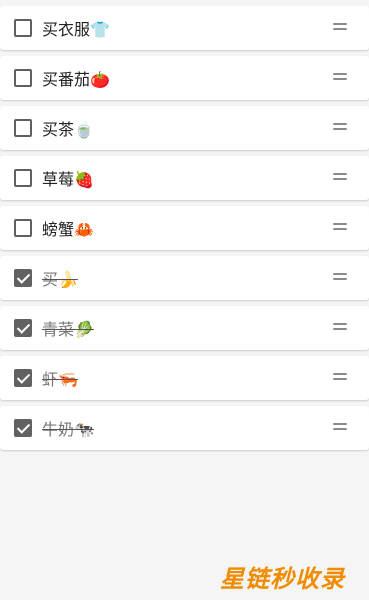 The image size is (369, 600). Describe the element at coordinates (68, 179) in the screenshot. I see `item-label: 草莓🍓` at that location.